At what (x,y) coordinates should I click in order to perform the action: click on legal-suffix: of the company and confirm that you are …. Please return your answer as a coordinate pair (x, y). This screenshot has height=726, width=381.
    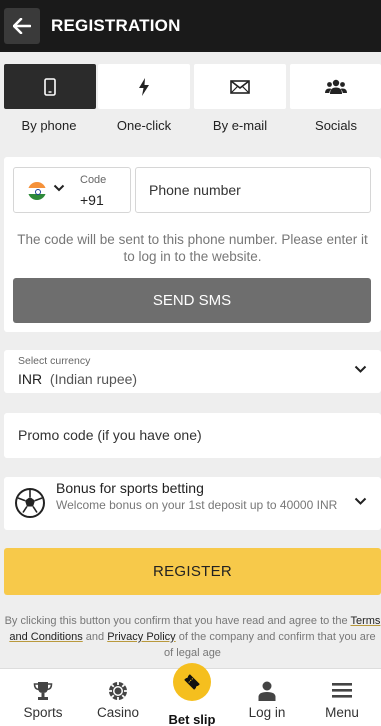
    Looking at the image, I should click on (270, 645).